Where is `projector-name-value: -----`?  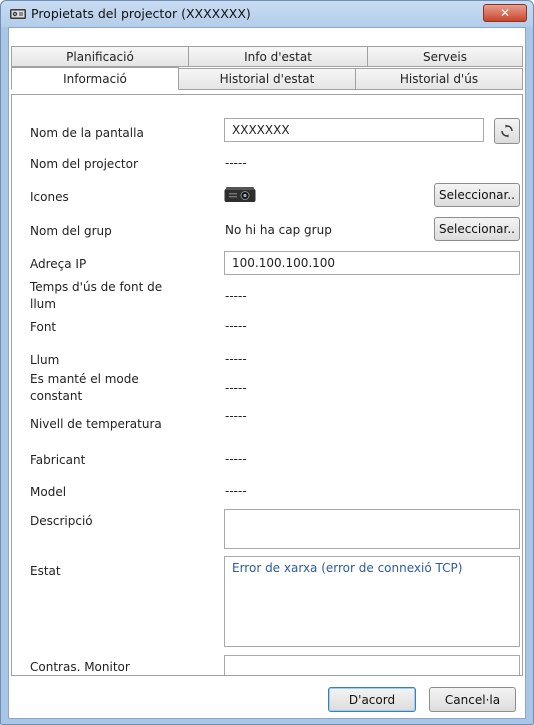
projector-name-value: ----- is located at coordinates (236, 163).